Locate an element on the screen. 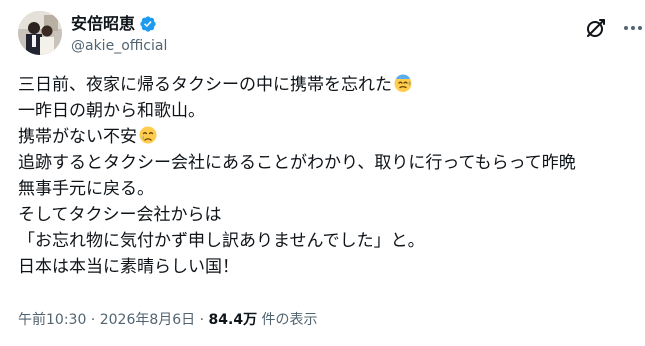  avatar is located at coordinates (40, 33).